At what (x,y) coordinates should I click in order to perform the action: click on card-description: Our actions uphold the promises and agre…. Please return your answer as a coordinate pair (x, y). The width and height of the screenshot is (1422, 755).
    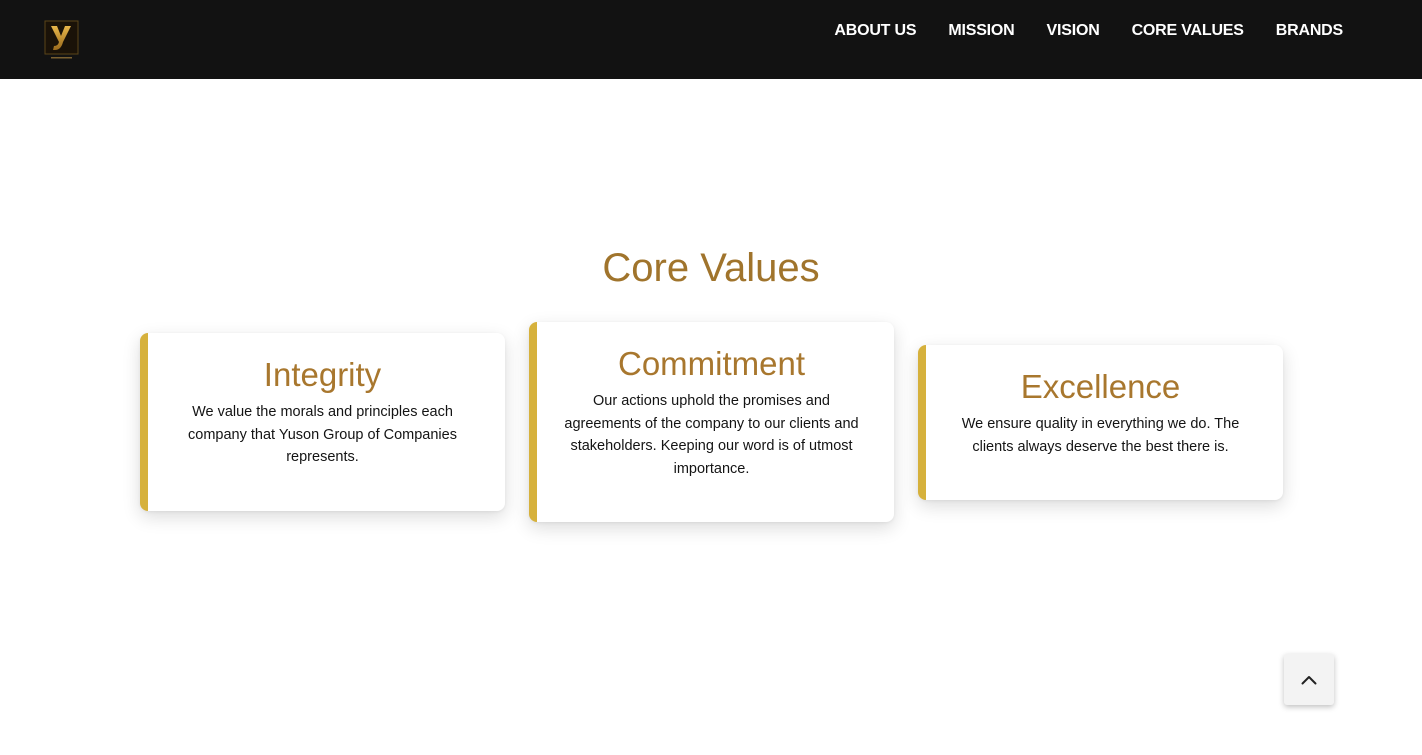
    Looking at the image, I should click on (711, 435).